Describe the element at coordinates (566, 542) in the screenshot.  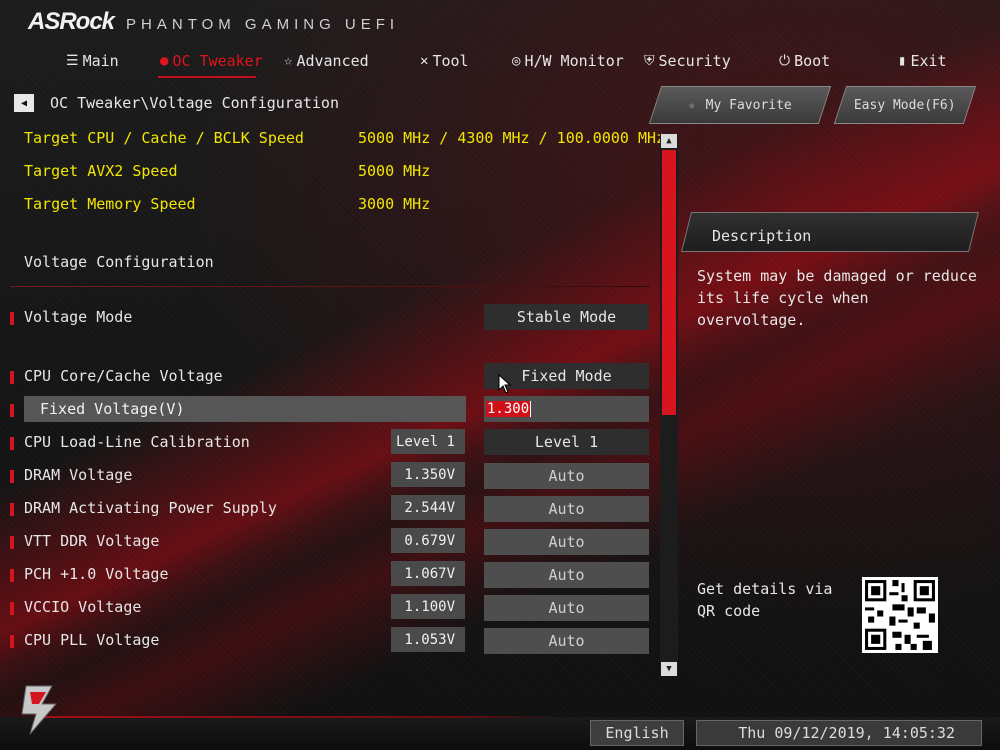
I see `vtt-ddr-select: Auto` at that location.